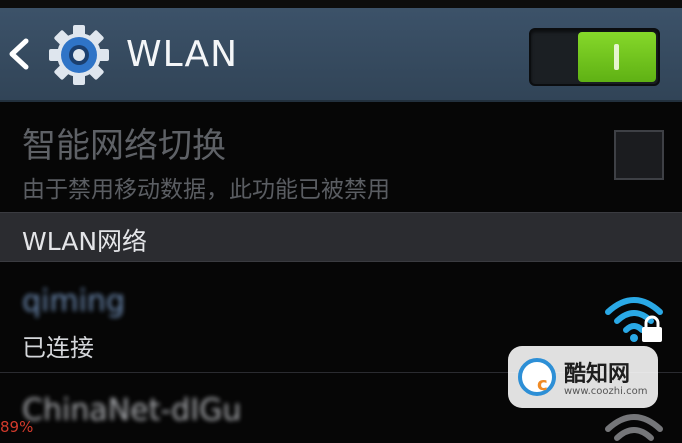 The height and width of the screenshot is (443, 682). What do you see at coordinates (124, 146) in the screenshot?
I see `smart-network-switch-title: 智能网络切换` at bounding box center [124, 146].